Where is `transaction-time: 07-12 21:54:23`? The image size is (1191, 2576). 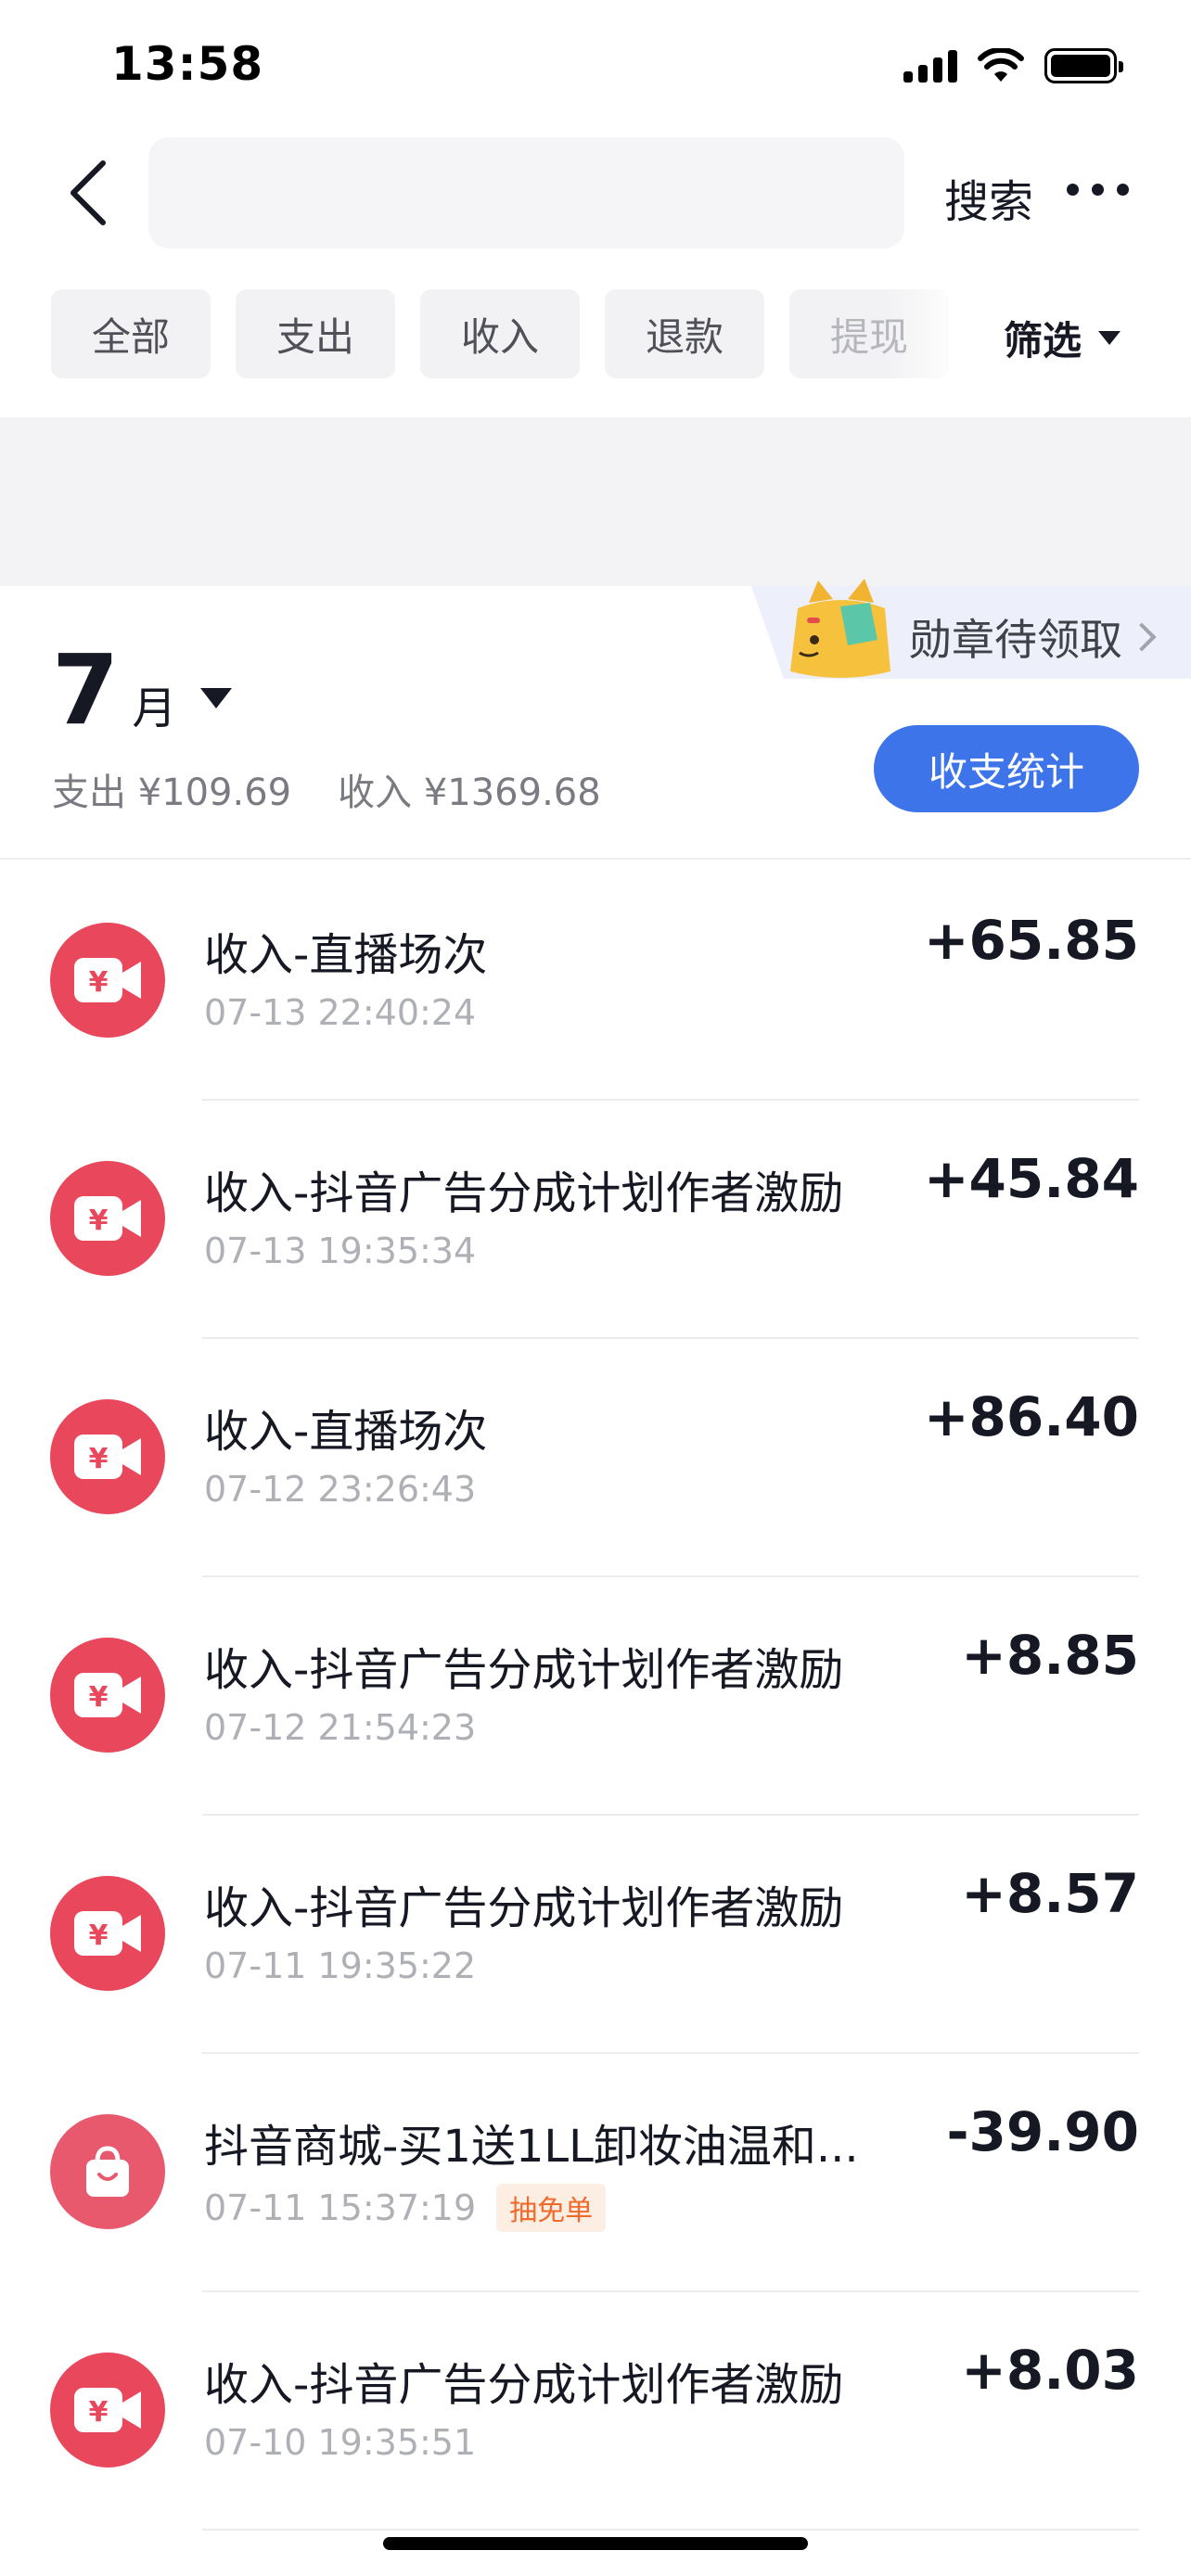 transaction-time: 07-12 21:54:23 is located at coordinates (340, 1727).